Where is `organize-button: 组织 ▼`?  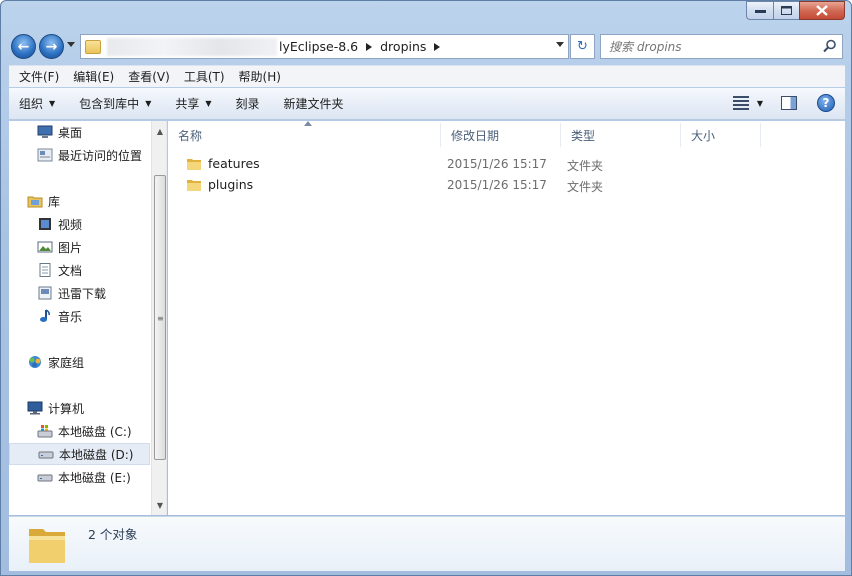 organize-button: 组织 ▼ is located at coordinates (37, 103).